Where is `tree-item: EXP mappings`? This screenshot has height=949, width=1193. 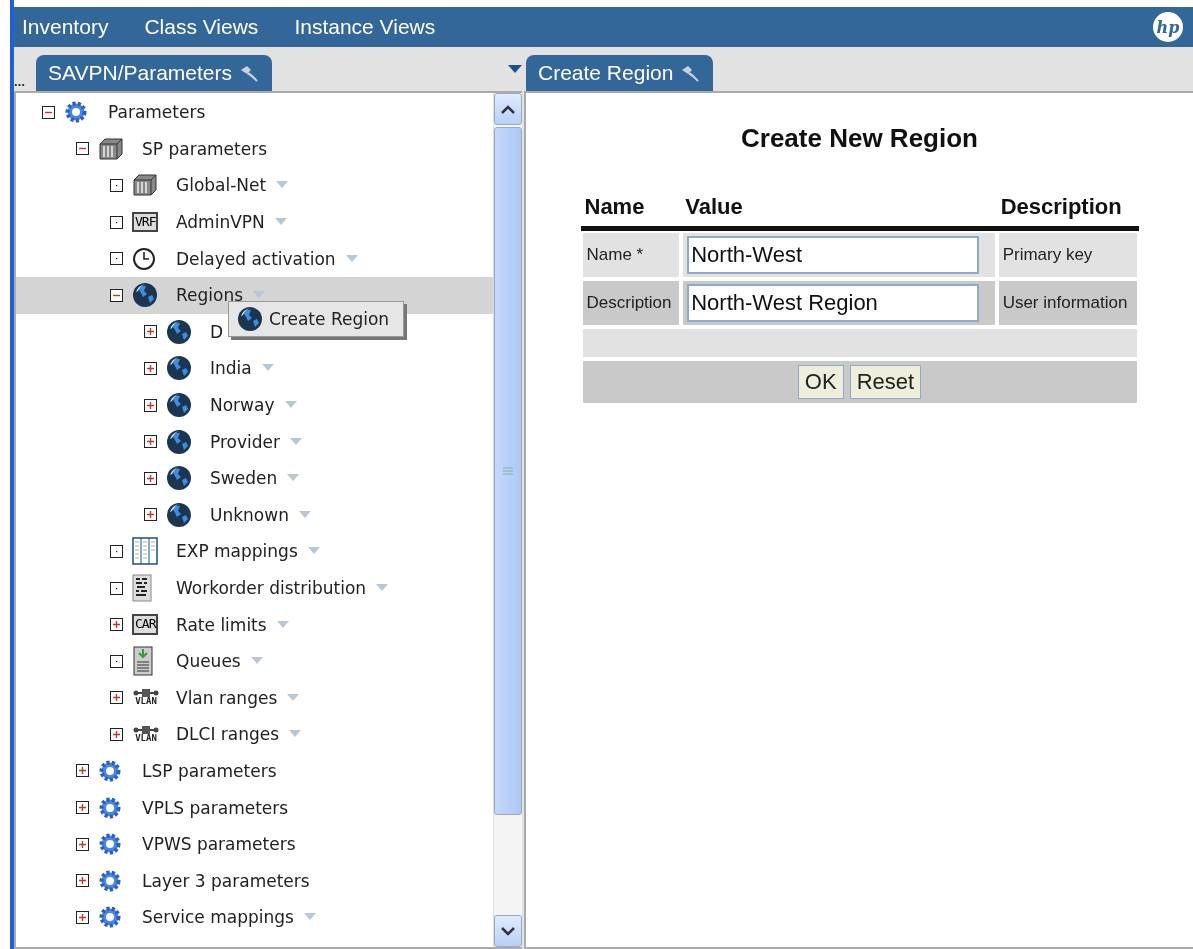
tree-item: EXP mappings is located at coordinates (168, 551).